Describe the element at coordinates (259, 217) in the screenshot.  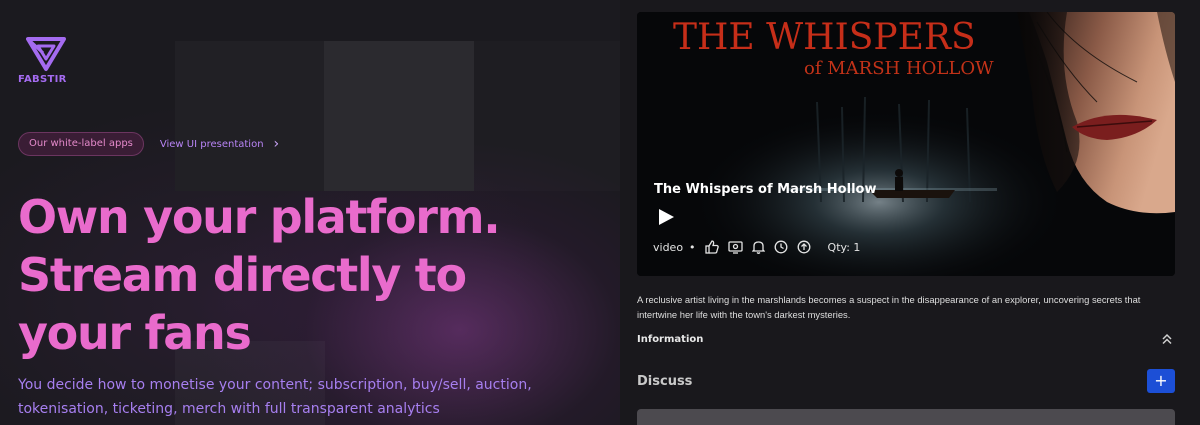
I see `headline-line: Own your platform.` at that location.